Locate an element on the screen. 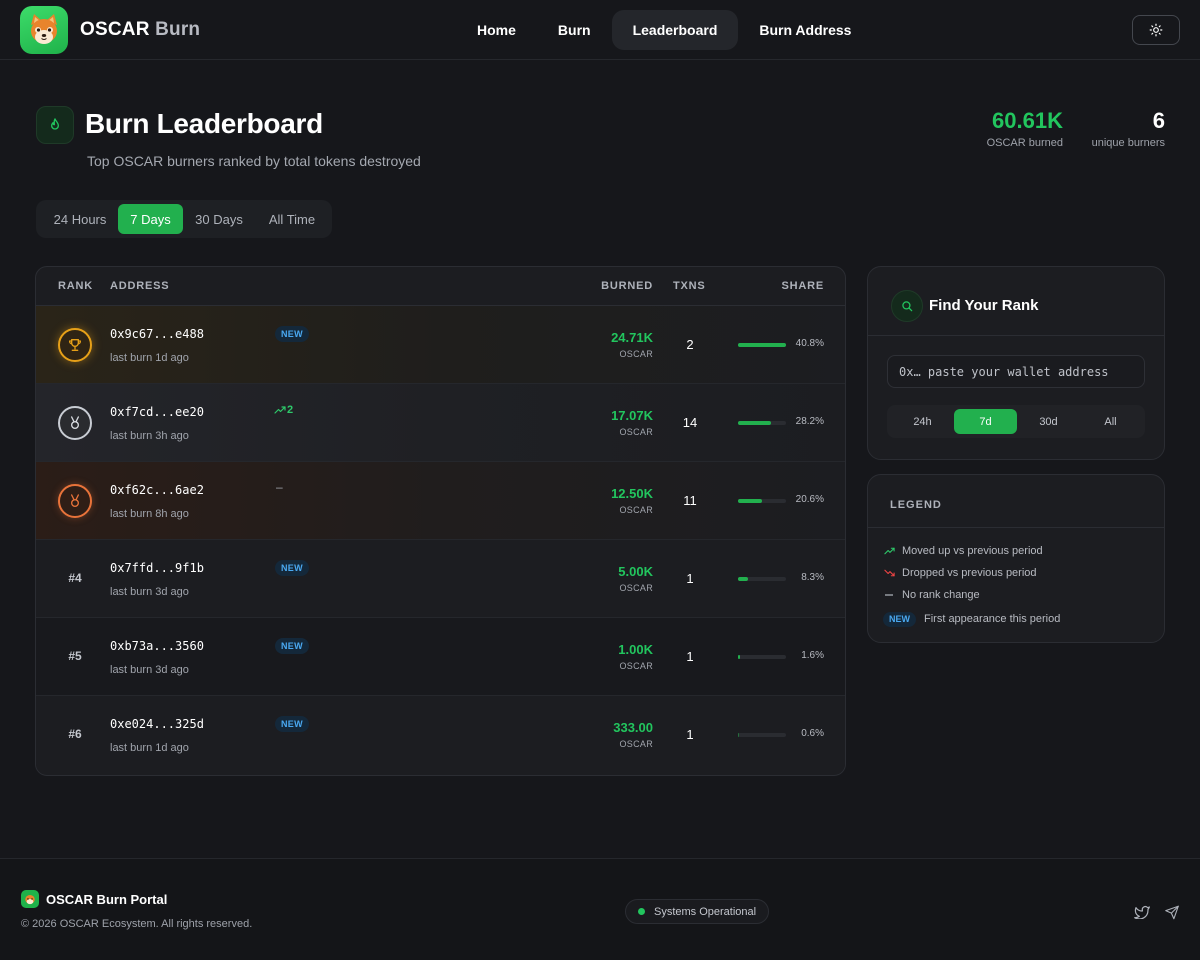 This screenshot has width=1200, height=960. sun-icon is located at coordinates (1156, 30).